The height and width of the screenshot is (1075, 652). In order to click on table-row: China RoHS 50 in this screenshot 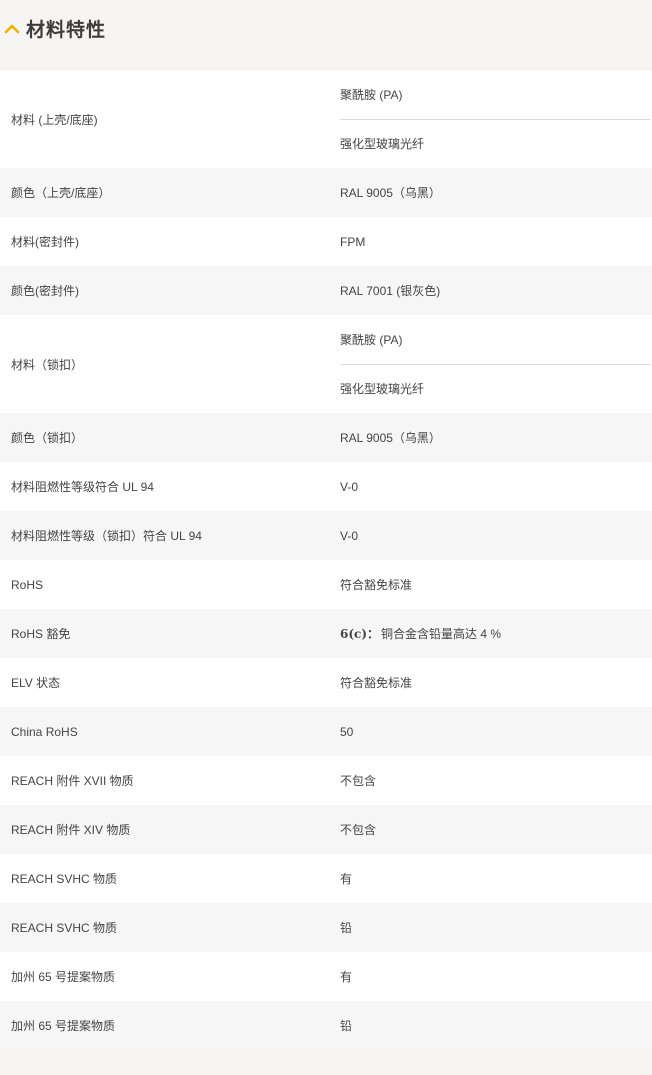, I will do `click(326, 731)`.